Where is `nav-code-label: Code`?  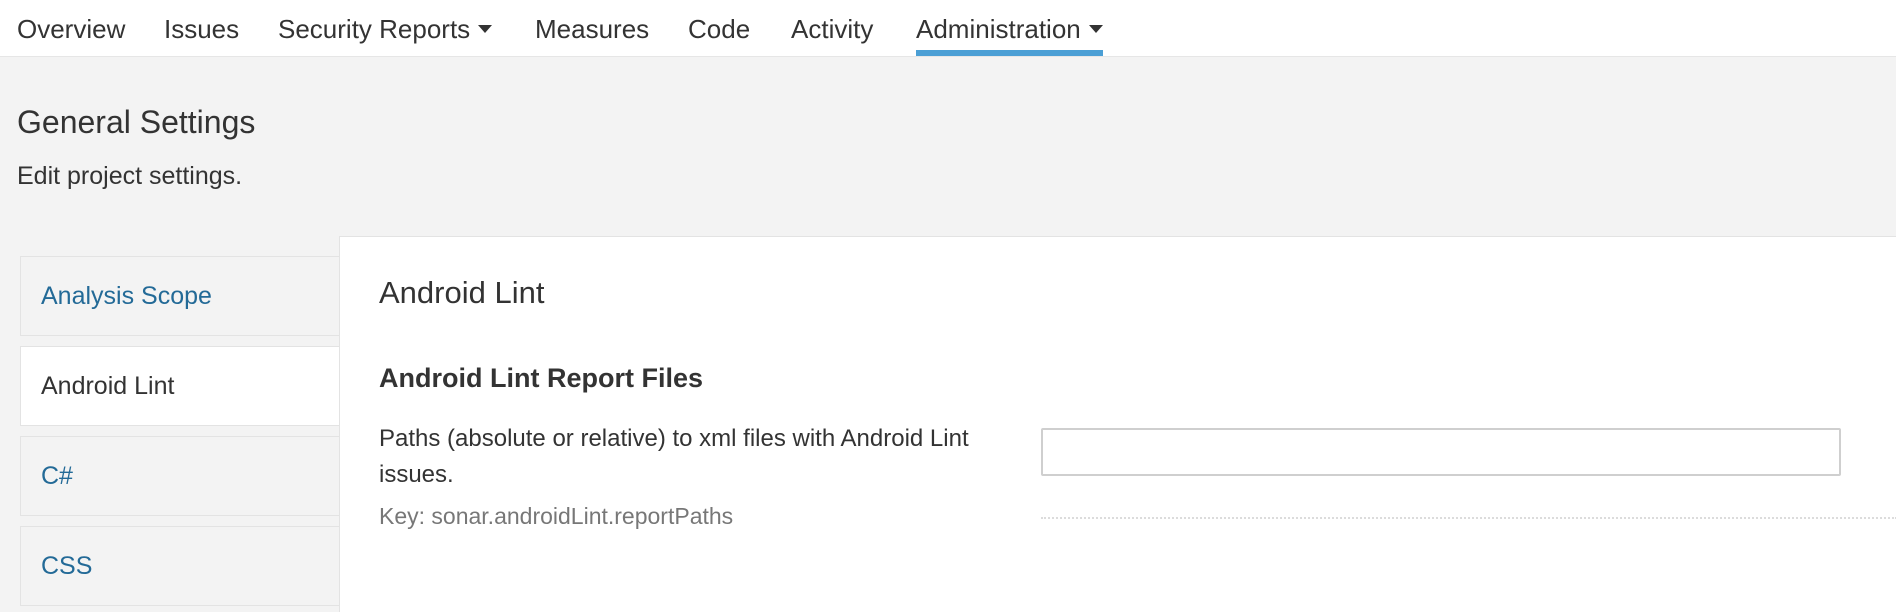
nav-code-label: Code is located at coordinates (719, 29).